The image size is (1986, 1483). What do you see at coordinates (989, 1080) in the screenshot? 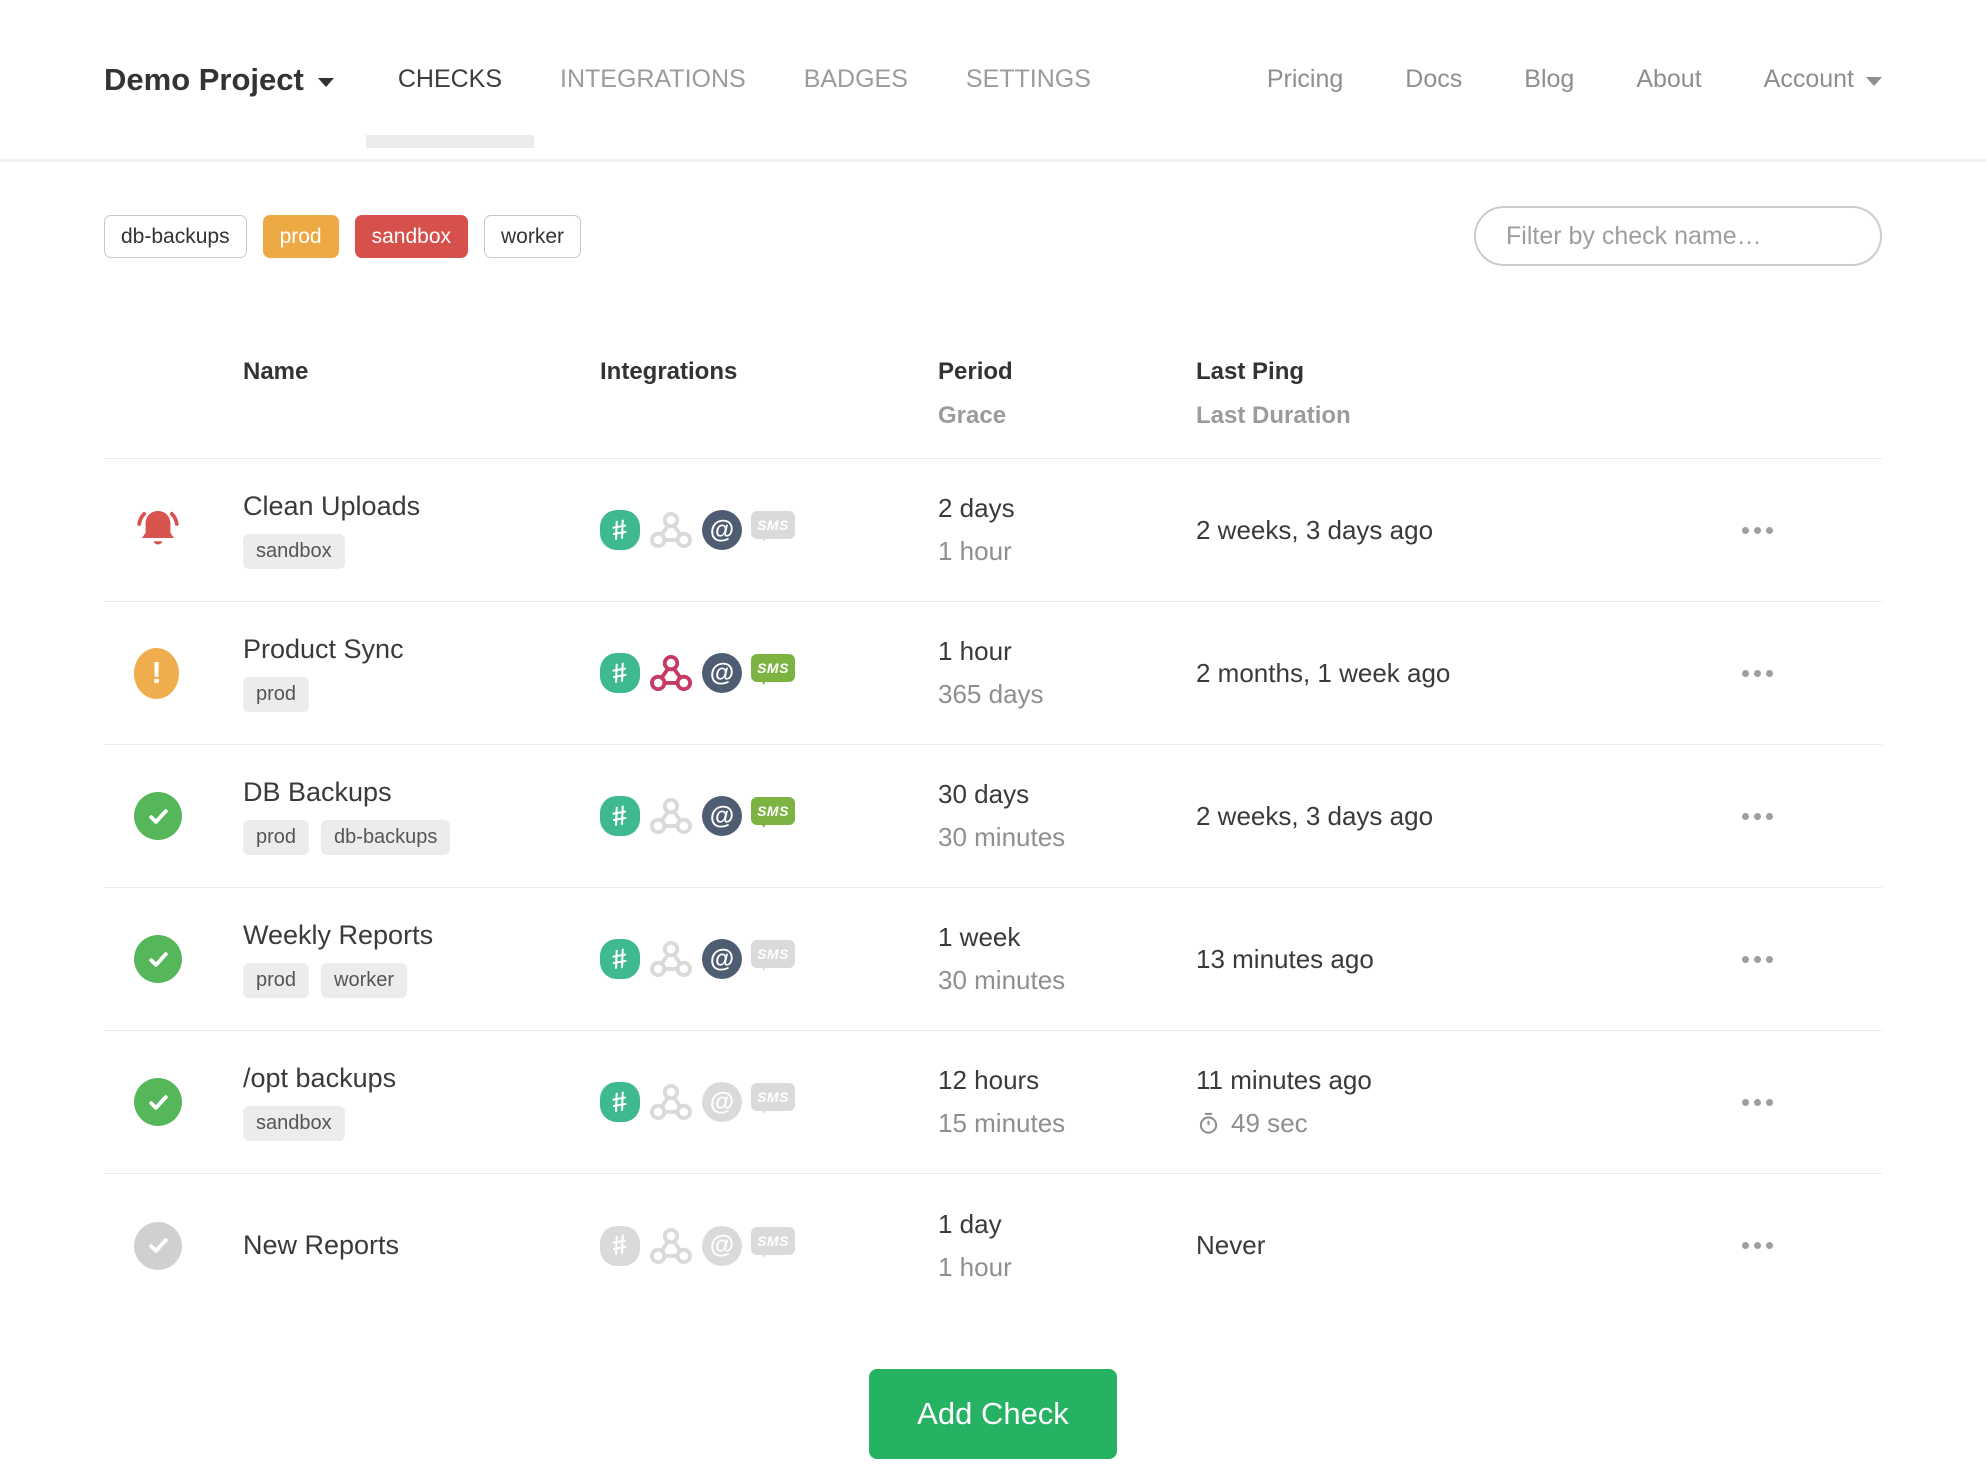
I see `period-value: 12 hours` at bounding box center [989, 1080].